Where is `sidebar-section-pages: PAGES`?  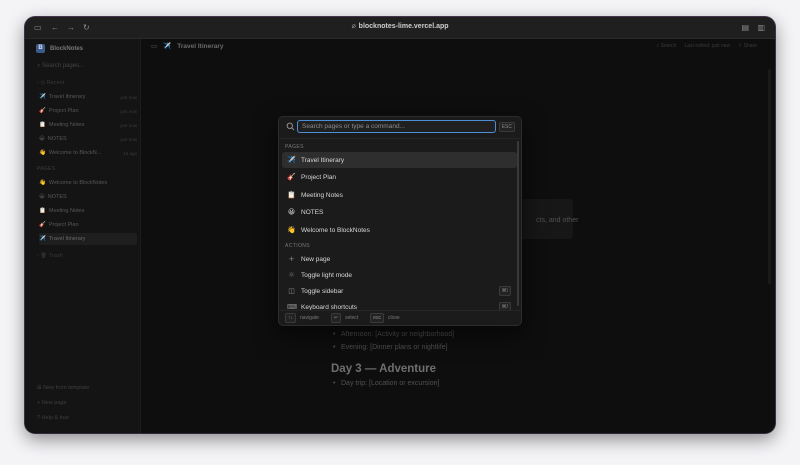
sidebar-section-pages: PAGES is located at coordinates (46, 169).